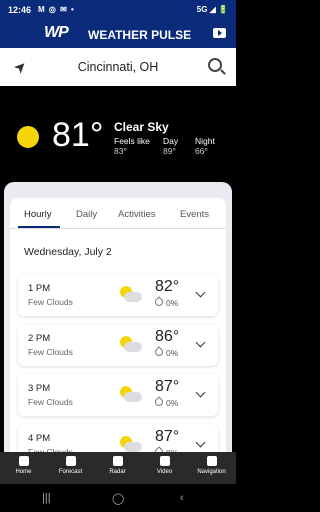 The height and width of the screenshot is (512, 320). I want to click on nav-radar: Radar, so click(117, 468).